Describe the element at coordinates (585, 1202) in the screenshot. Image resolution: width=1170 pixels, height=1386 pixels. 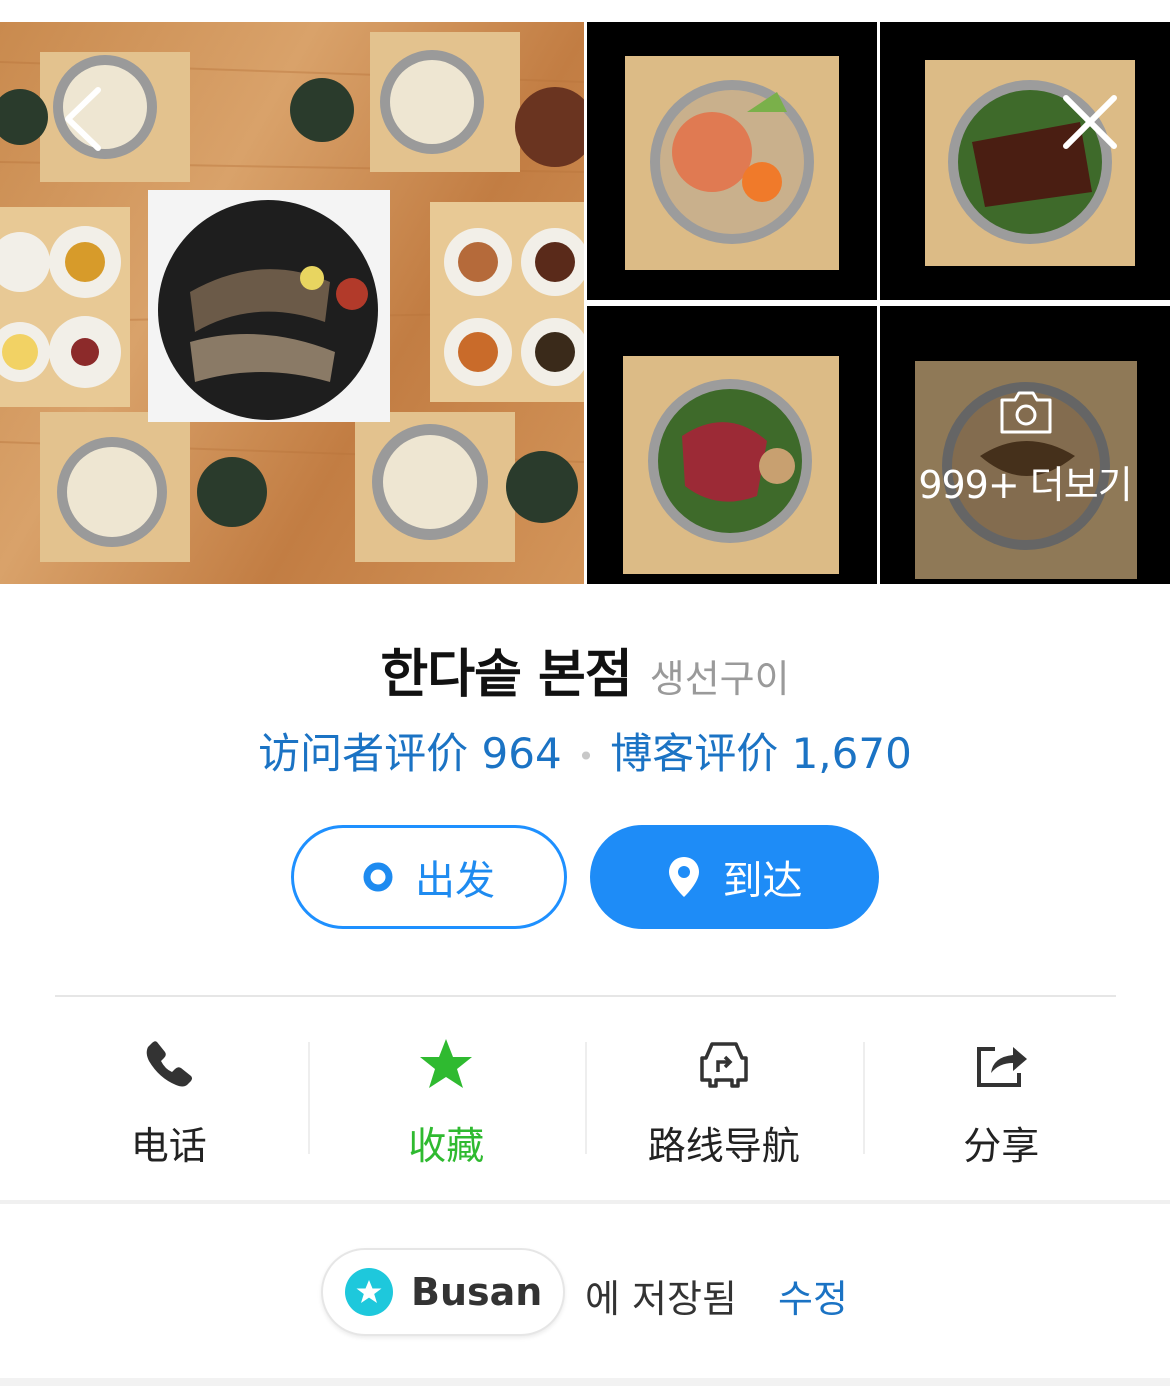
I see `section-separator` at that location.